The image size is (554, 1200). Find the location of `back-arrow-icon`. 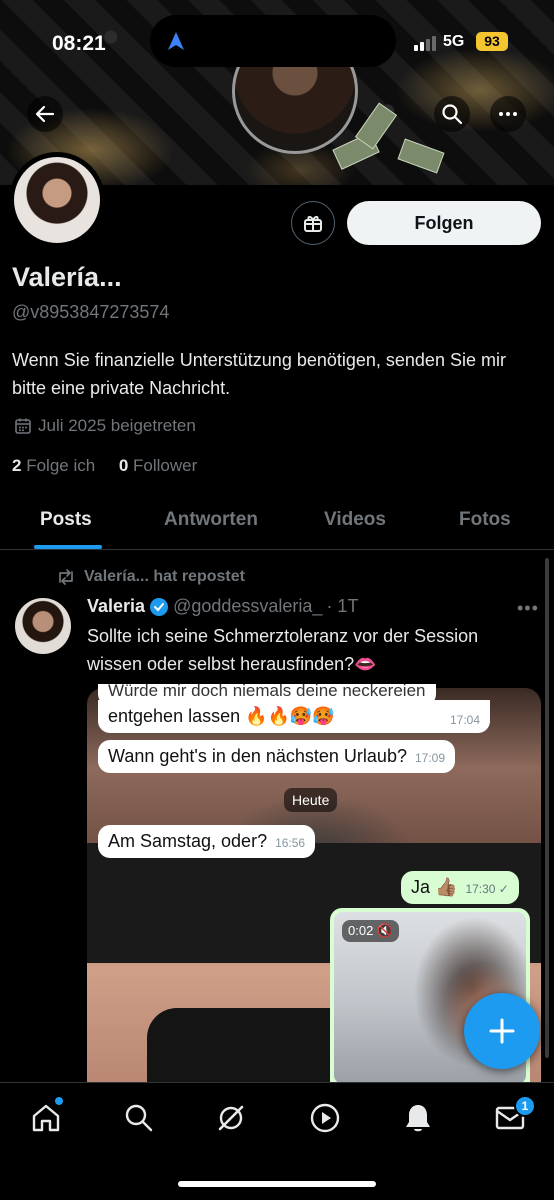

back-arrow-icon is located at coordinates (45, 114).